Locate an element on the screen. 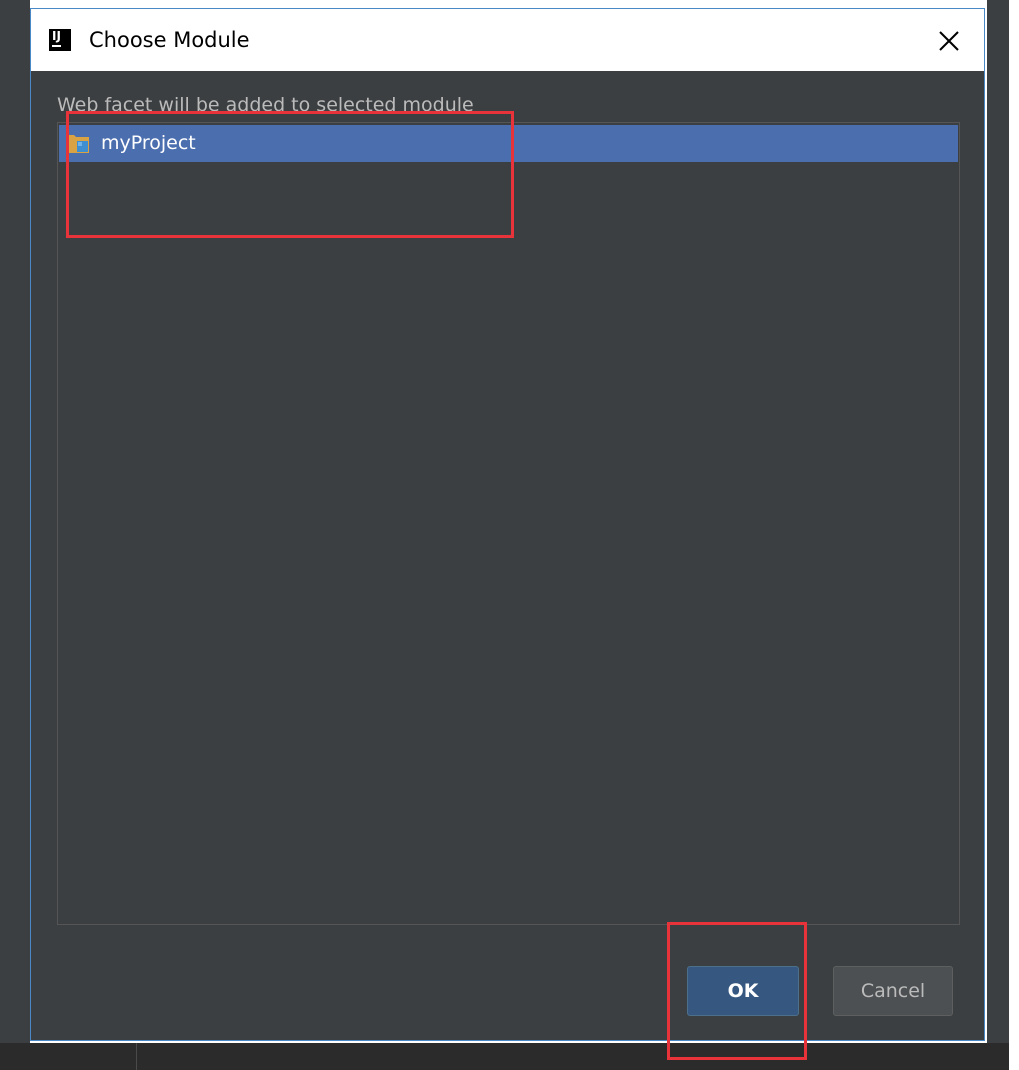  ide-background-right is located at coordinates (998, 535).